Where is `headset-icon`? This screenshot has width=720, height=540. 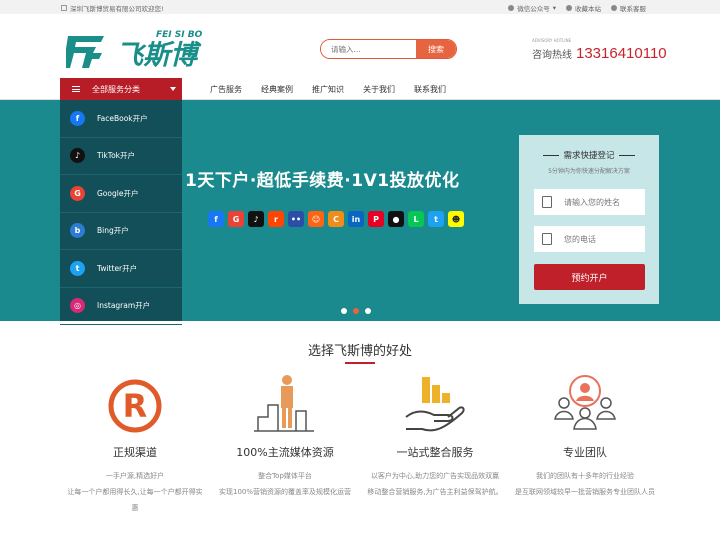
headset-icon is located at coordinates (614, 8).